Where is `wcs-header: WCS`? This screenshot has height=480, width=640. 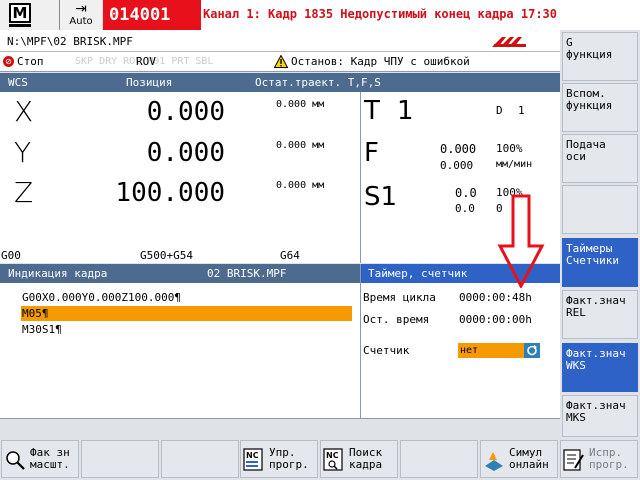
wcs-header: WCS is located at coordinates (18, 82).